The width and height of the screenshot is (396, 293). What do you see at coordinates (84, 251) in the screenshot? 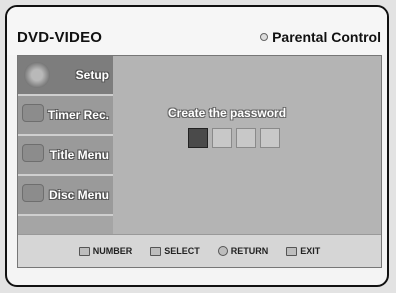
I see `number-keys-icon` at bounding box center [84, 251].